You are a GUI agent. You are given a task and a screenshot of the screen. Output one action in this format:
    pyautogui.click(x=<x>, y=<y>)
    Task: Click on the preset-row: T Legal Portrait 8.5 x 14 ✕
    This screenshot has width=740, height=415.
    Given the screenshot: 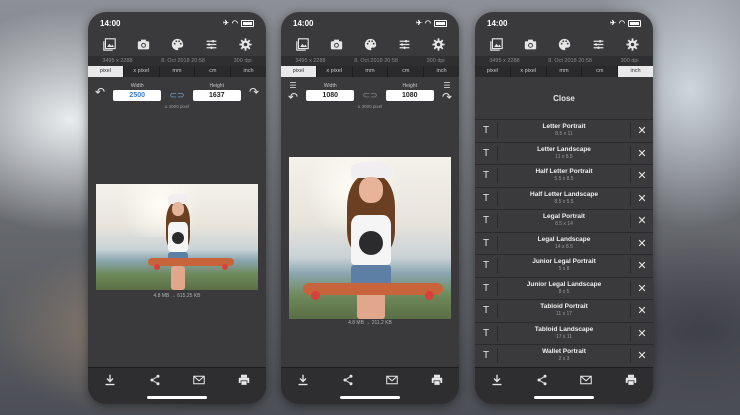 What is the action you would take?
    pyautogui.click(x=564, y=221)
    